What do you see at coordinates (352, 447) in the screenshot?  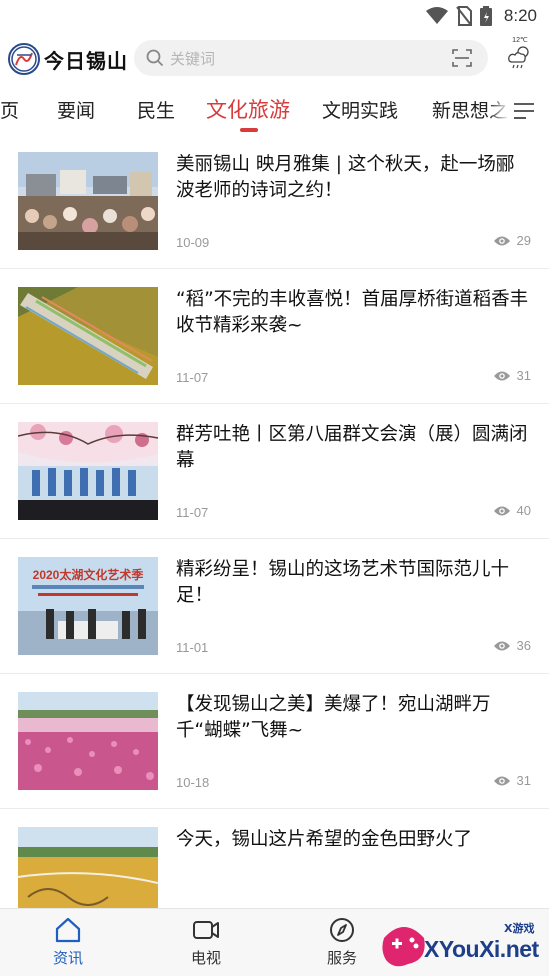 I see `news-title: 群芳吐艳丨区第八届群文会演（展）圆满闭幕` at bounding box center [352, 447].